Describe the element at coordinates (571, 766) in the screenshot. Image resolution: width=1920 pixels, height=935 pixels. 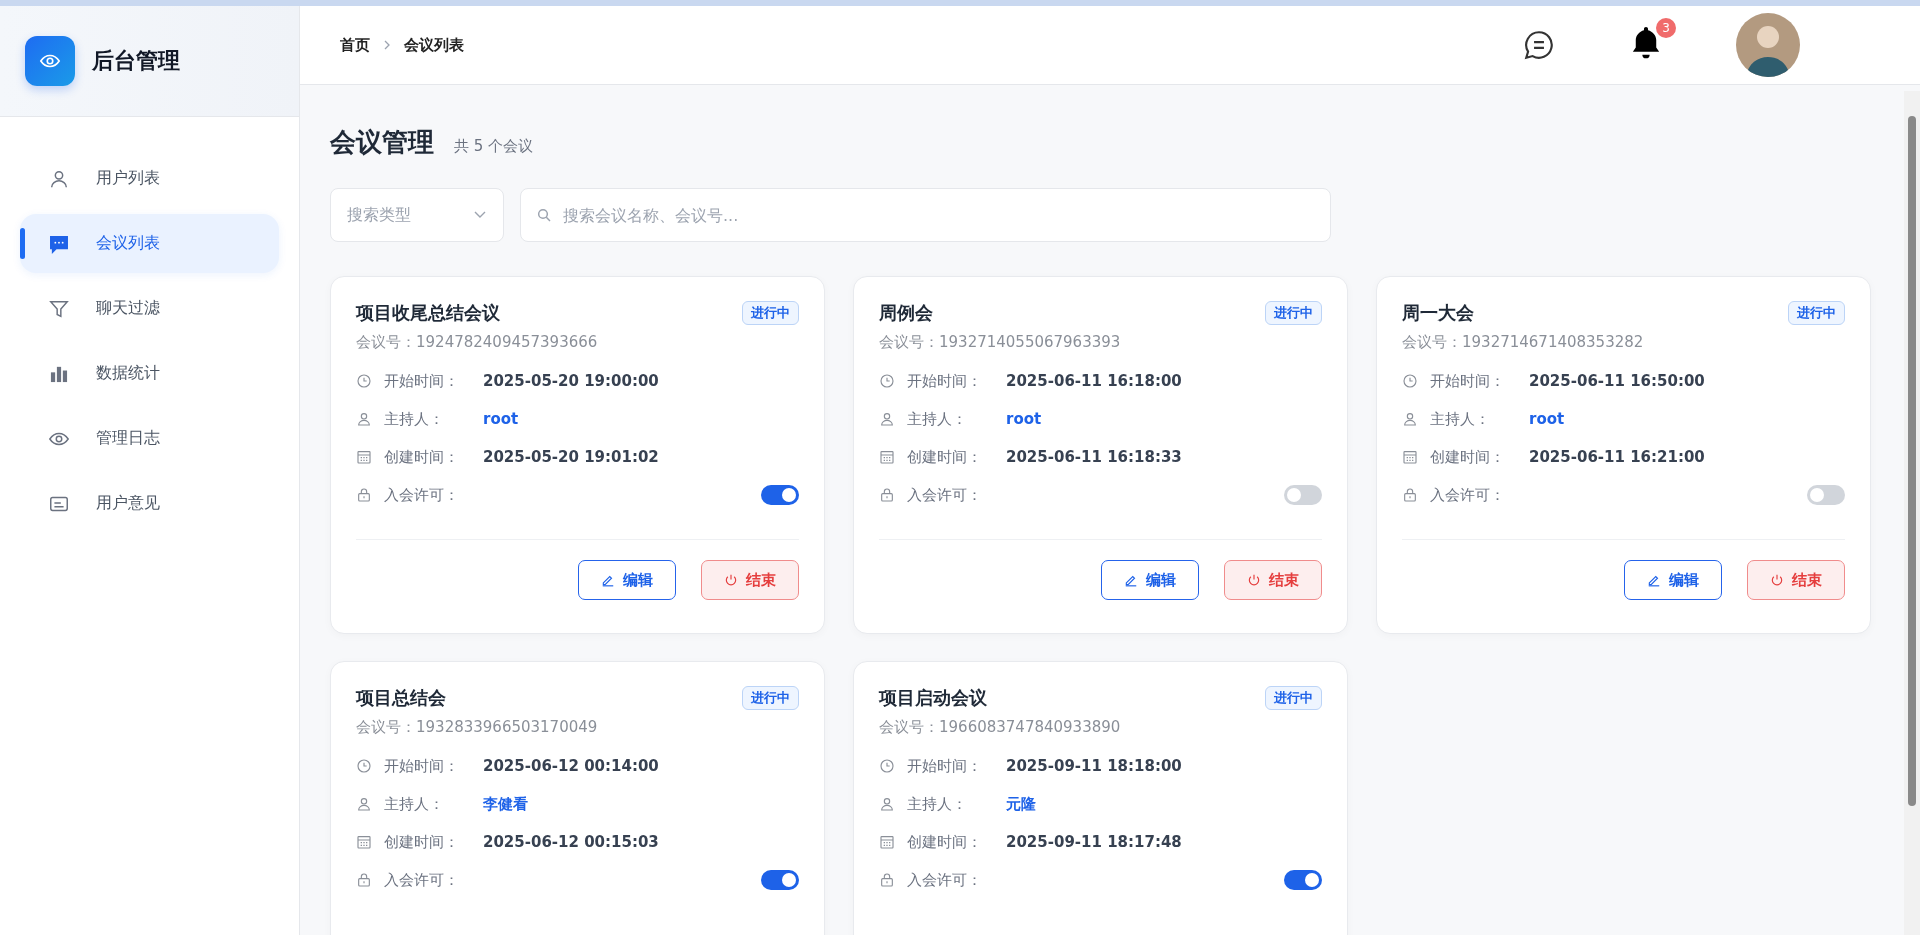
I see `start-time: 2025-06-12 00:14:00` at that location.